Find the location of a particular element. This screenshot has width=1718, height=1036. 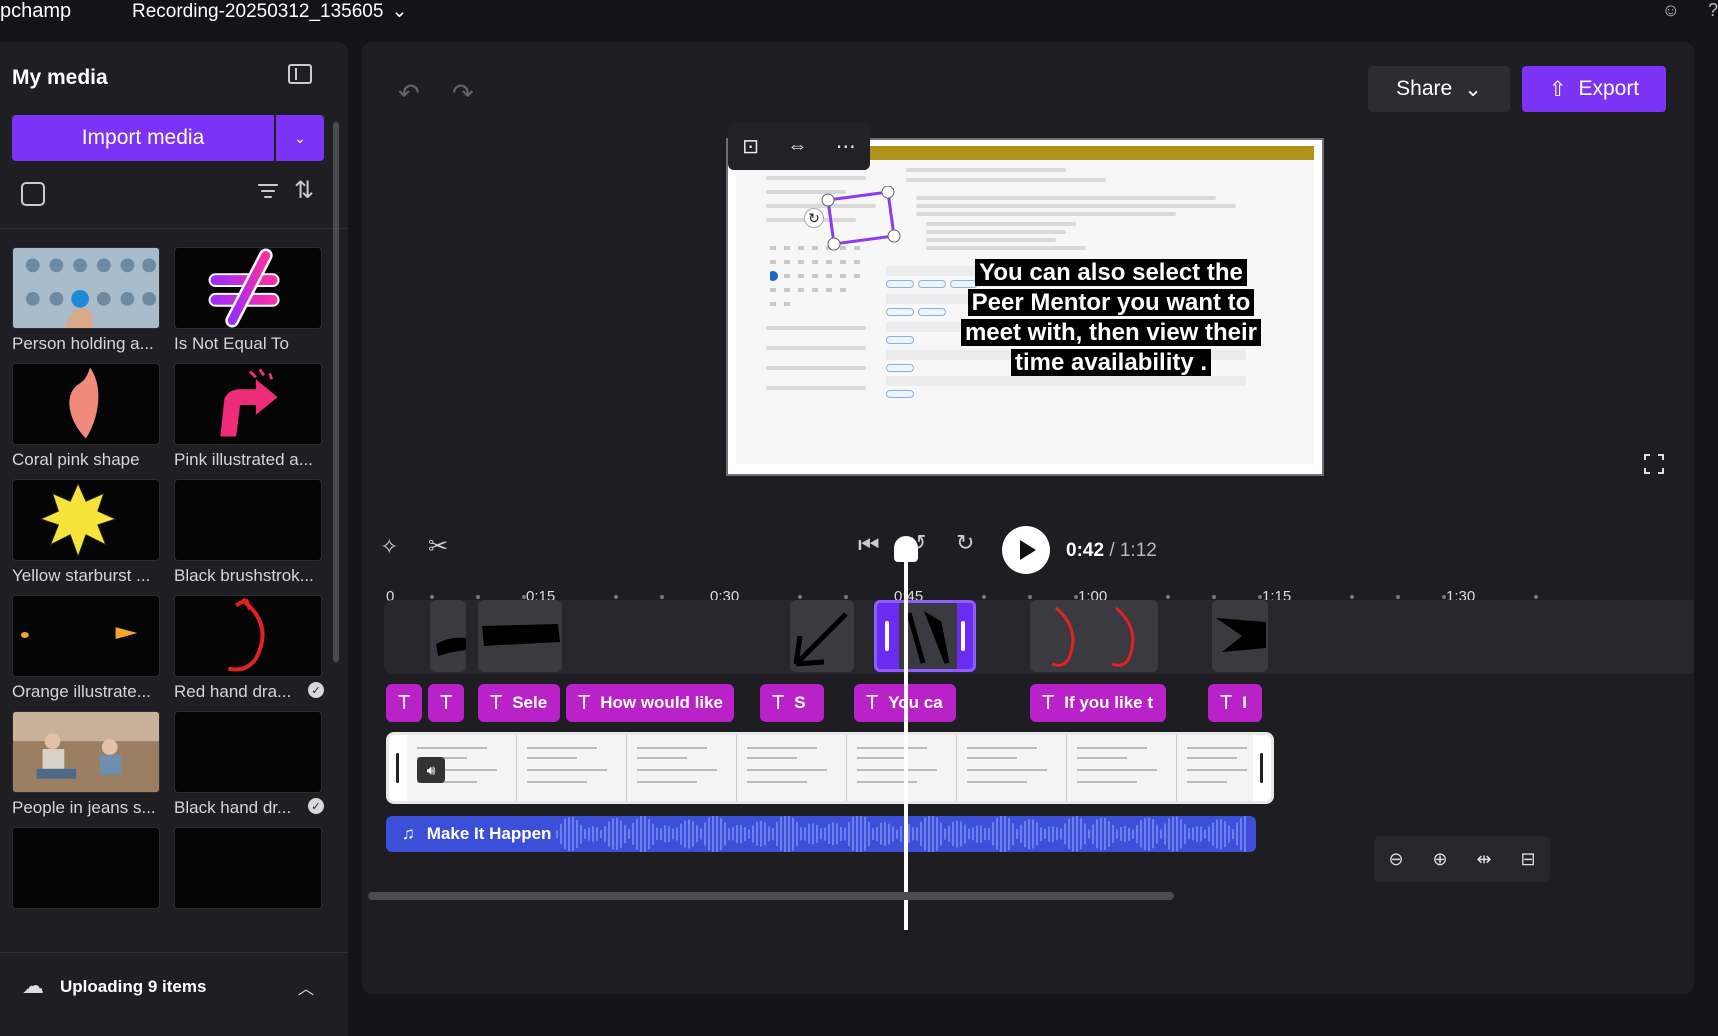

zoom-out-icon: ⊖ is located at coordinates (1395, 859).